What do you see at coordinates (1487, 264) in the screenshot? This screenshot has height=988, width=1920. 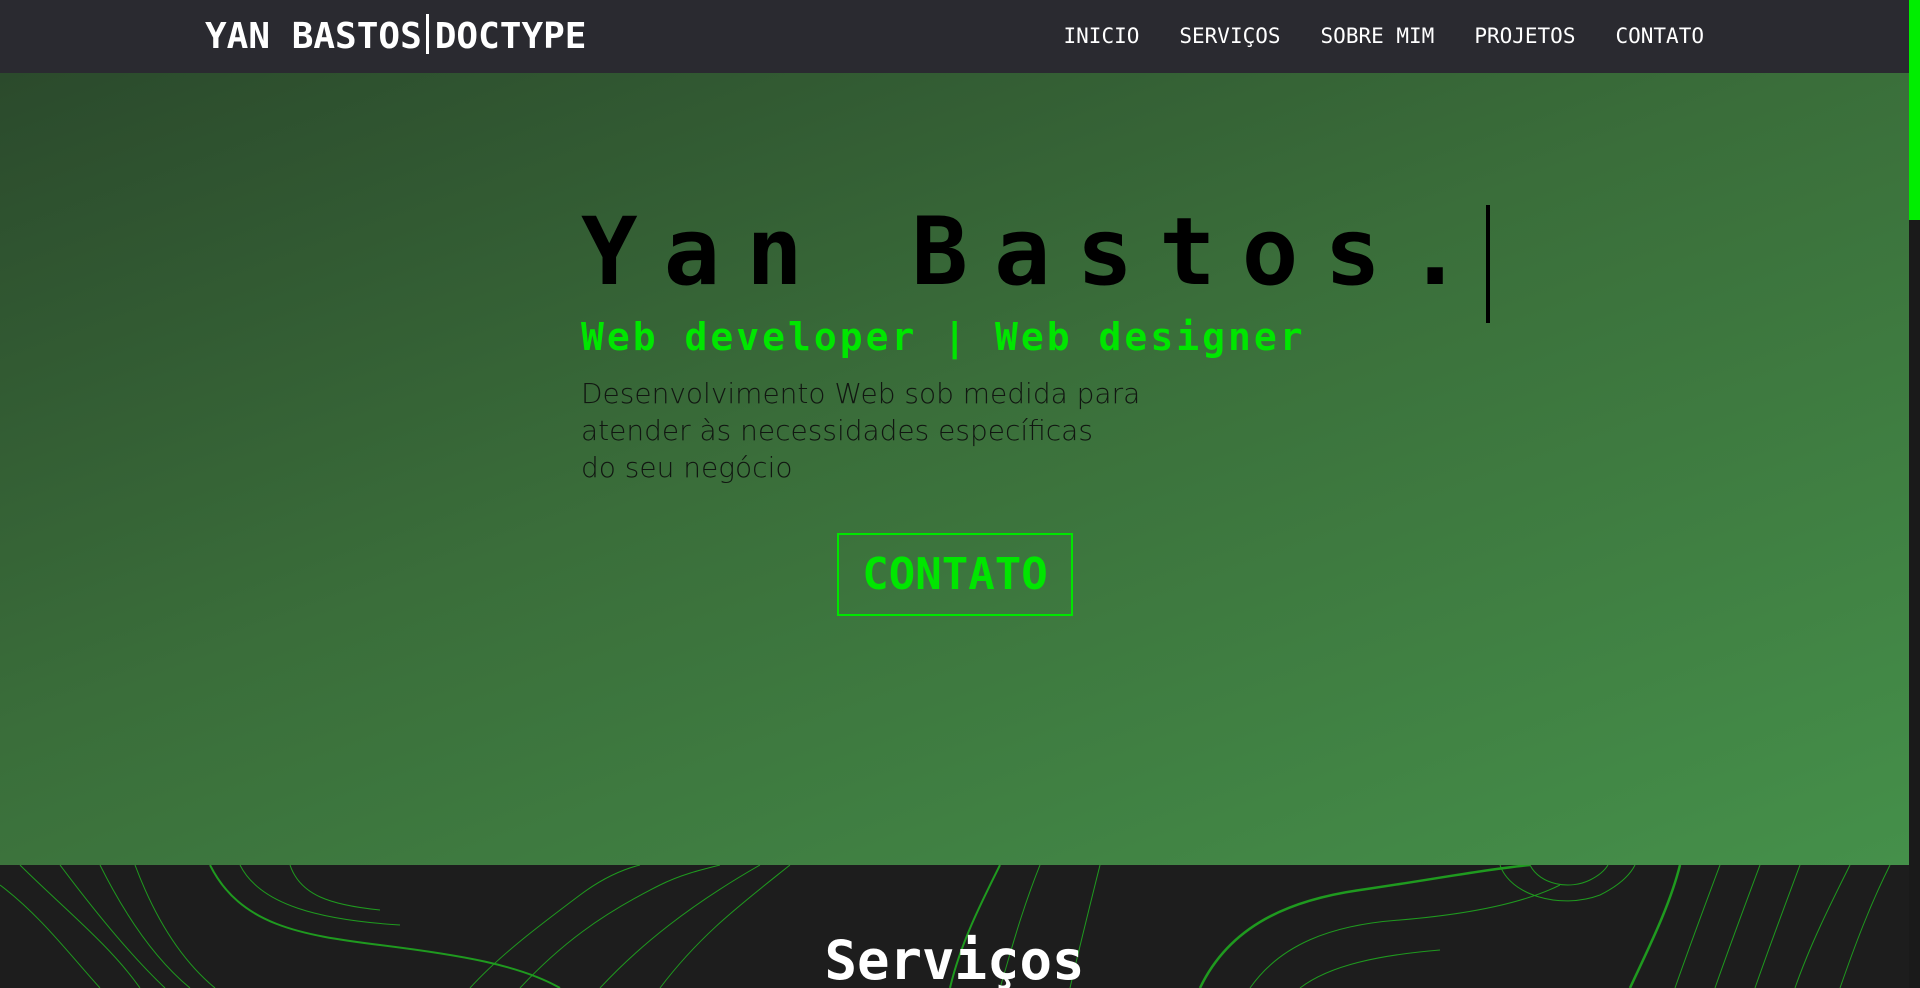 I see `typing-cursor` at bounding box center [1487, 264].